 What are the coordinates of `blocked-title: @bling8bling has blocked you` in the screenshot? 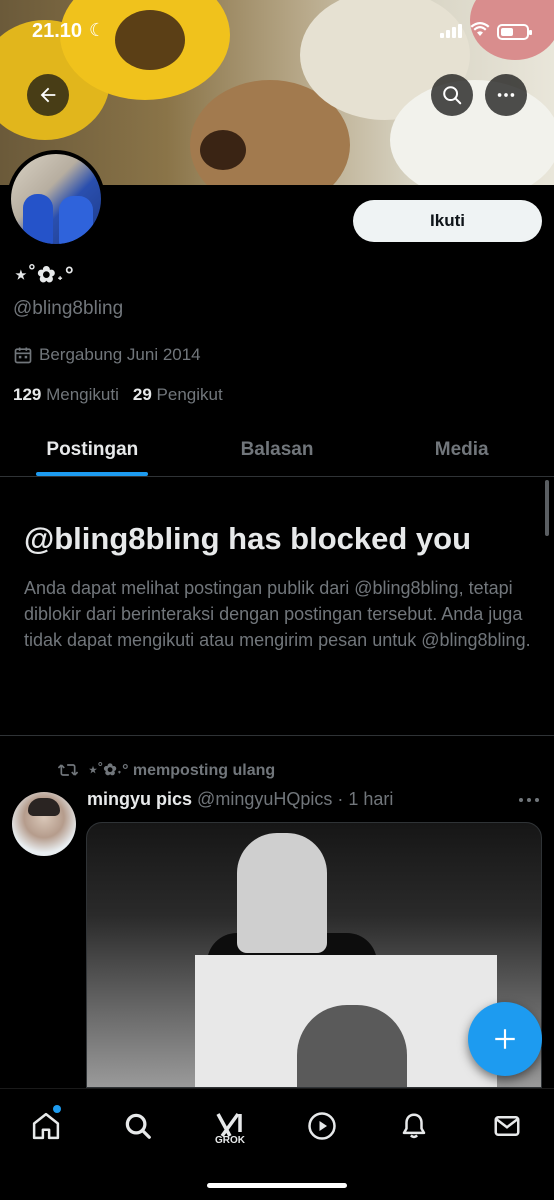 It's located at (248, 538).